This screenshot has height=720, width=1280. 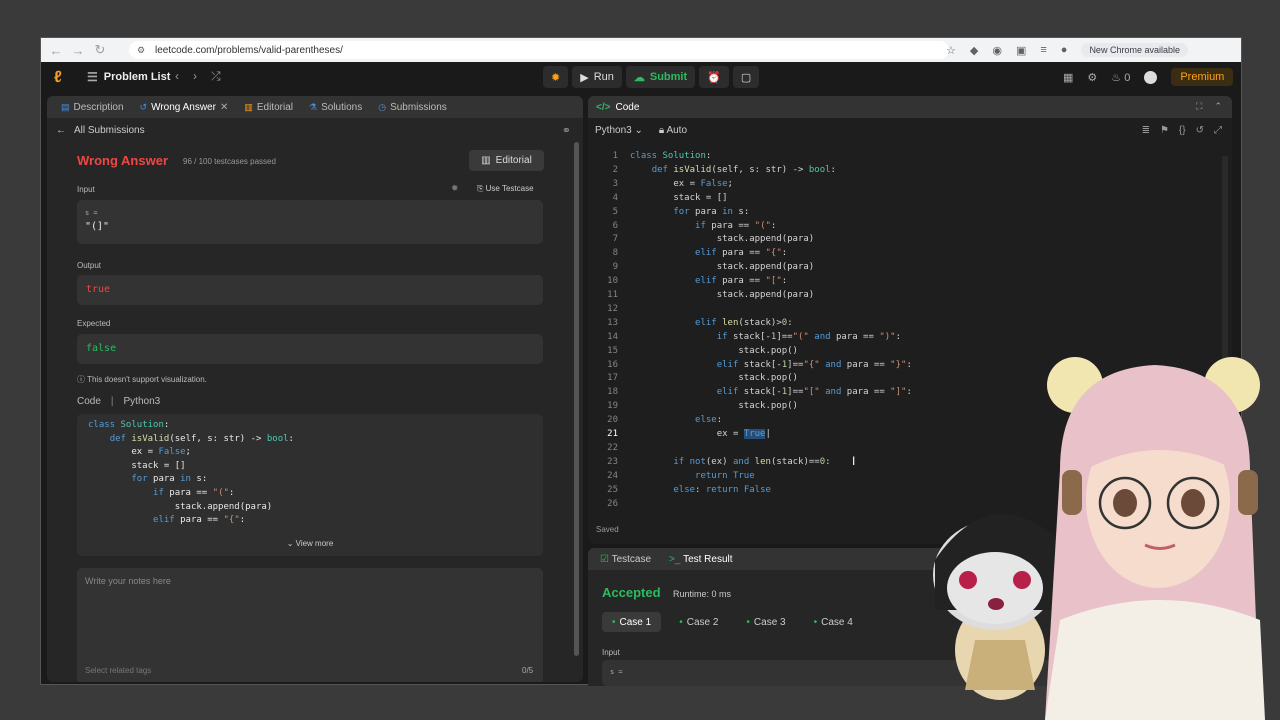 What do you see at coordinates (676, 420) in the screenshot?
I see `code-line: else:` at bounding box center [676, 420].